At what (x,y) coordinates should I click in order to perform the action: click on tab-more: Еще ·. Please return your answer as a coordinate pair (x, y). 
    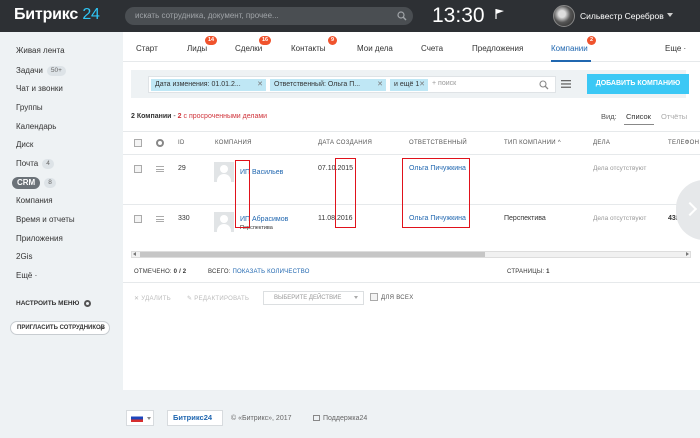
    Looking at the image, I should click on (675, 48).